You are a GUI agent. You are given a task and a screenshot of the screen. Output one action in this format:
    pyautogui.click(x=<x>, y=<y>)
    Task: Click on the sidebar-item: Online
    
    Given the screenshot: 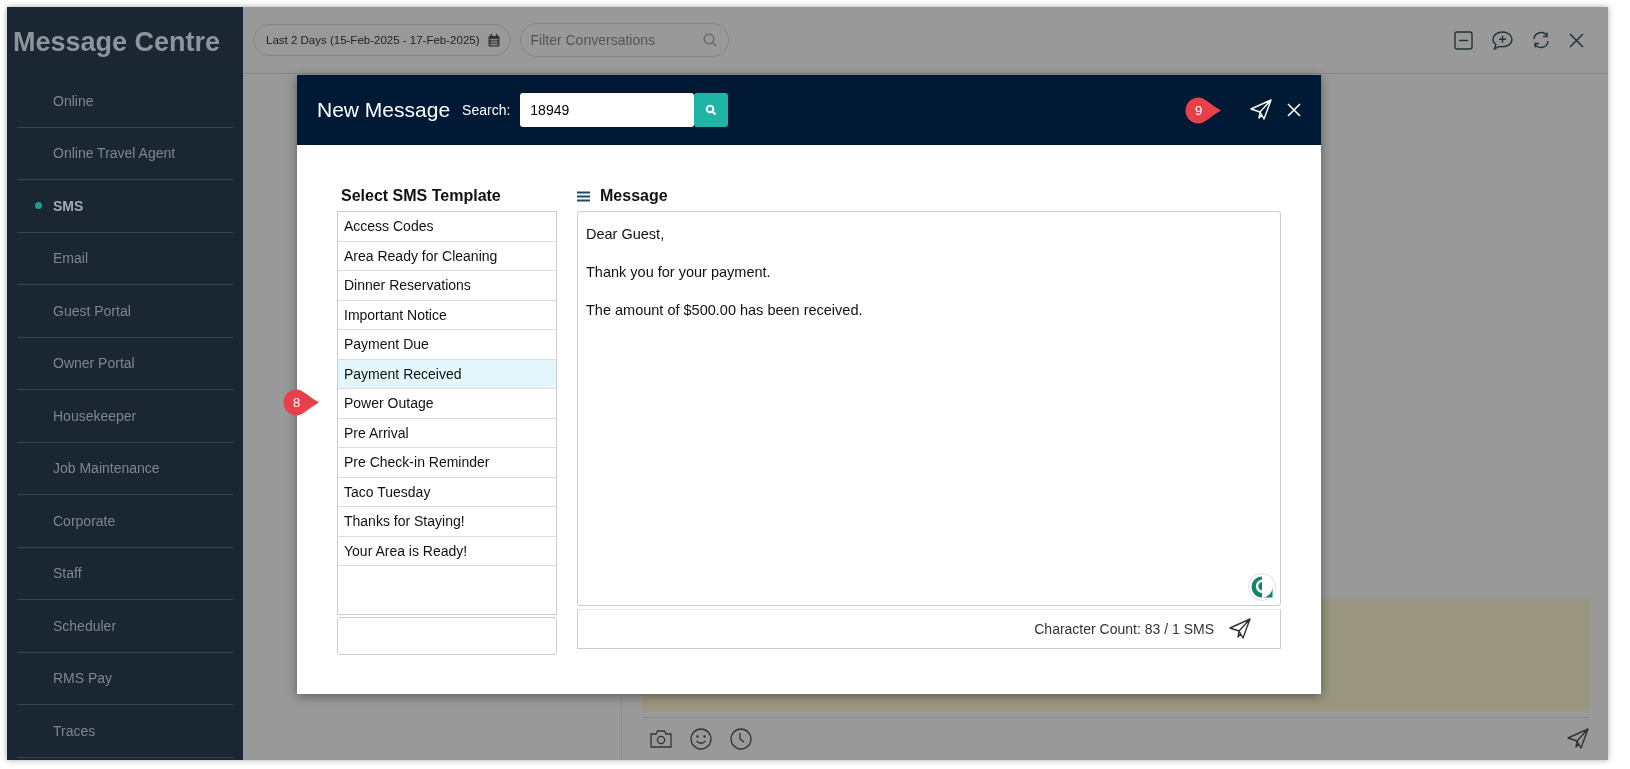 What is the action you would take?
    pyautogui.click(x=125, y=101)
    